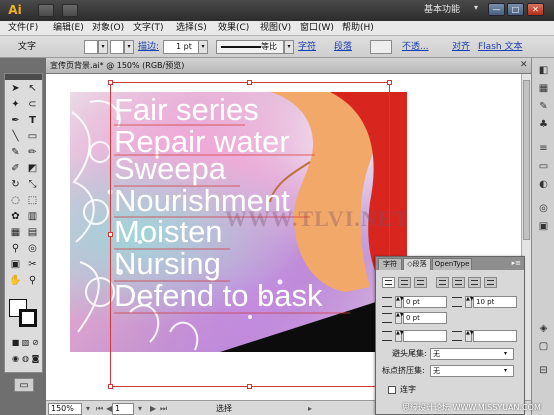 This screenshot has width=554, height=415. I want to click on color-panel-icon: ◧, so click(543, 70).